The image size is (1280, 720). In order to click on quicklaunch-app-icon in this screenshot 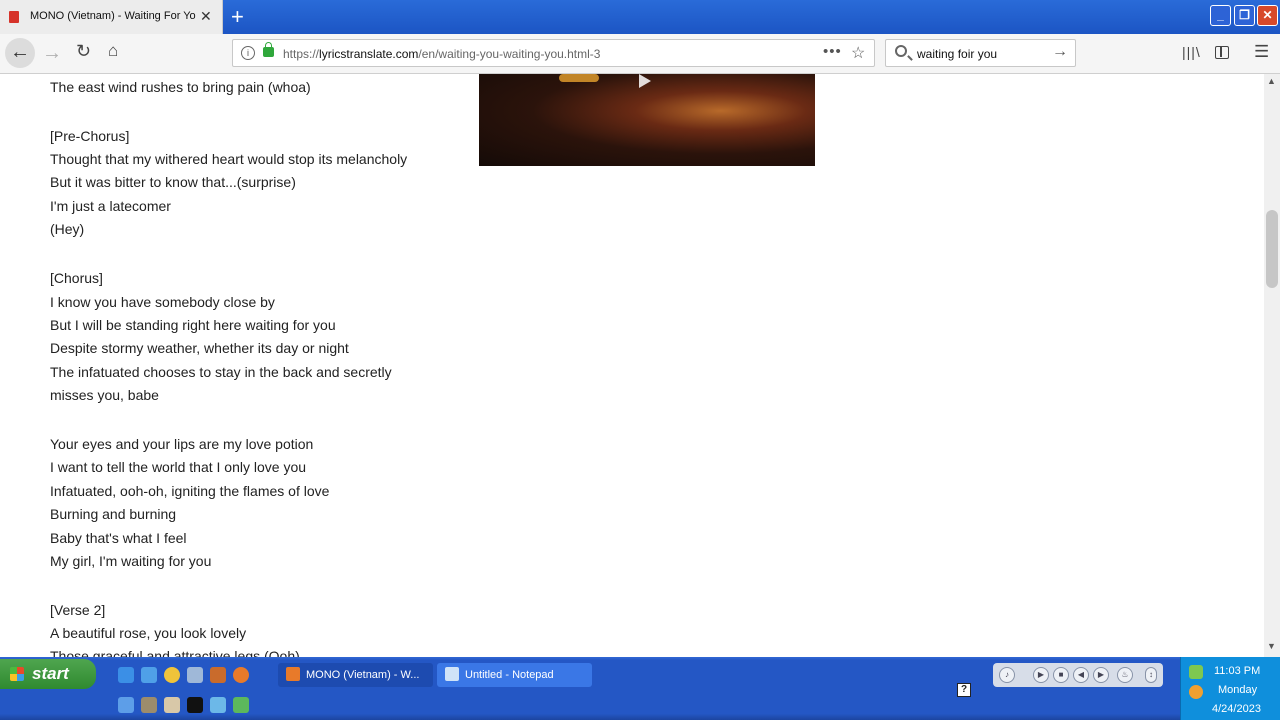, I will do `click(195, 675)`.